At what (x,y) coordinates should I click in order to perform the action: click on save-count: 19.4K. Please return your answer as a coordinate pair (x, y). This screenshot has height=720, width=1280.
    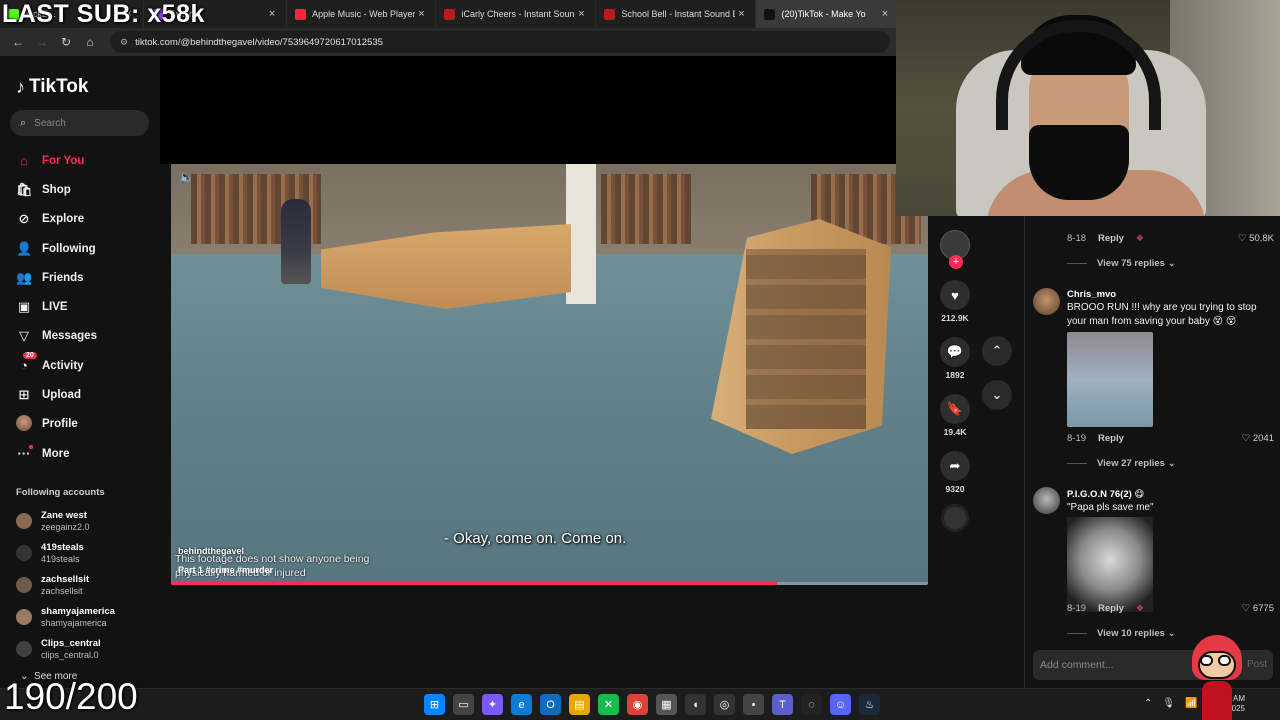
    Looking at the image, I should click on (955, 432).